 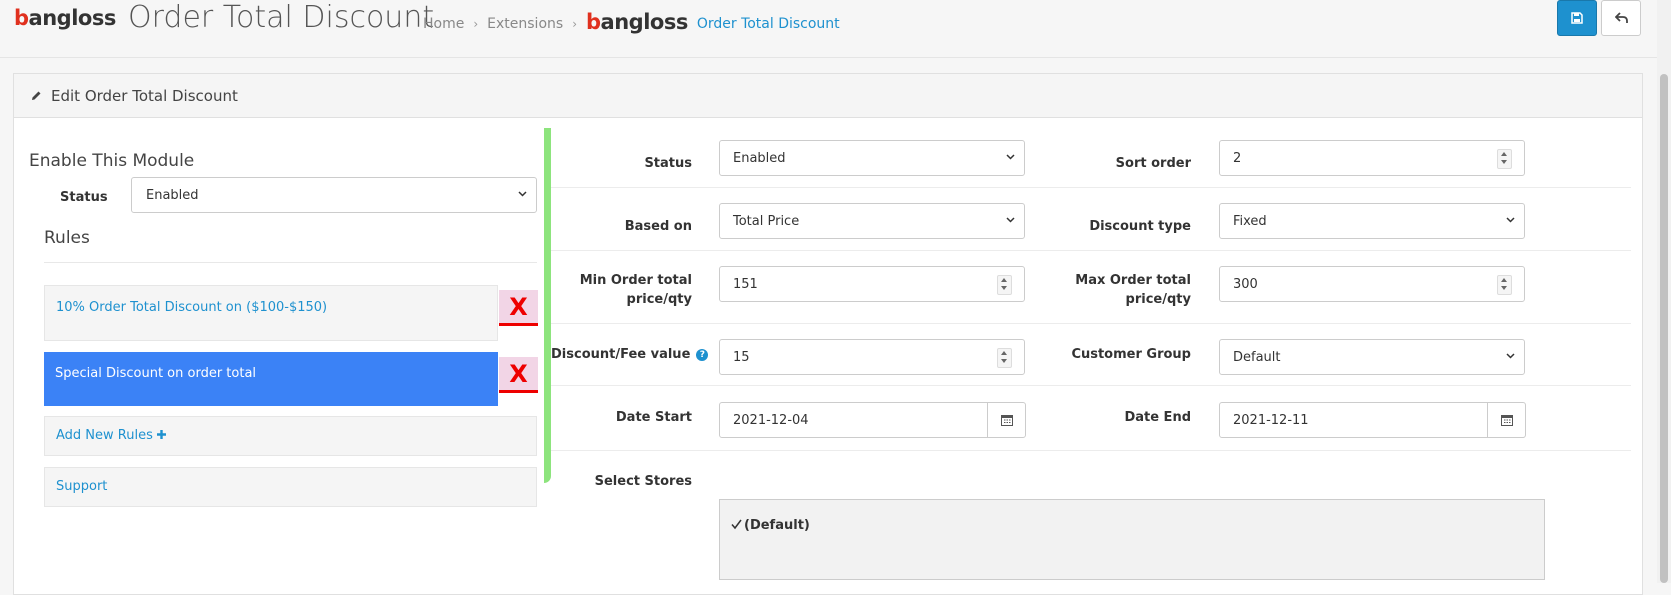 What do you see at coordinates (653, 417) in the screenshot?
I see `date-start-label: Date Start` at bounding box center [653, 417].